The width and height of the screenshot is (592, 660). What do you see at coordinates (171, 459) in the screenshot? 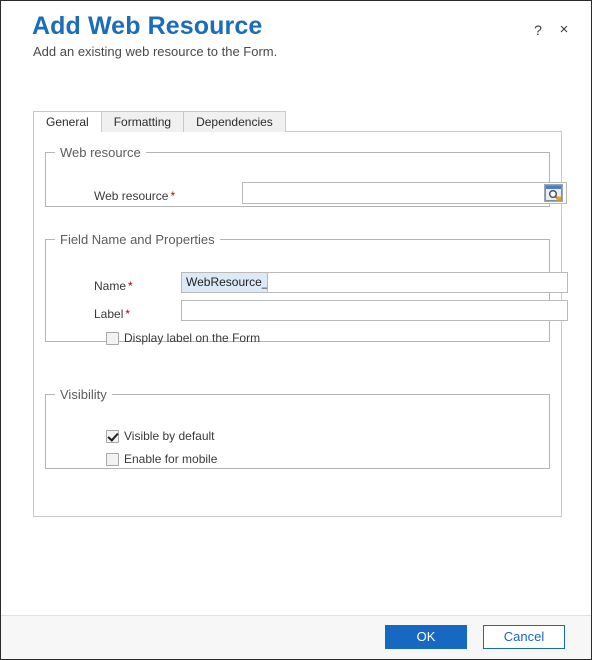
I see `enable-for-mobile-label: Enable for mobile` at bounding box center [171, 459].